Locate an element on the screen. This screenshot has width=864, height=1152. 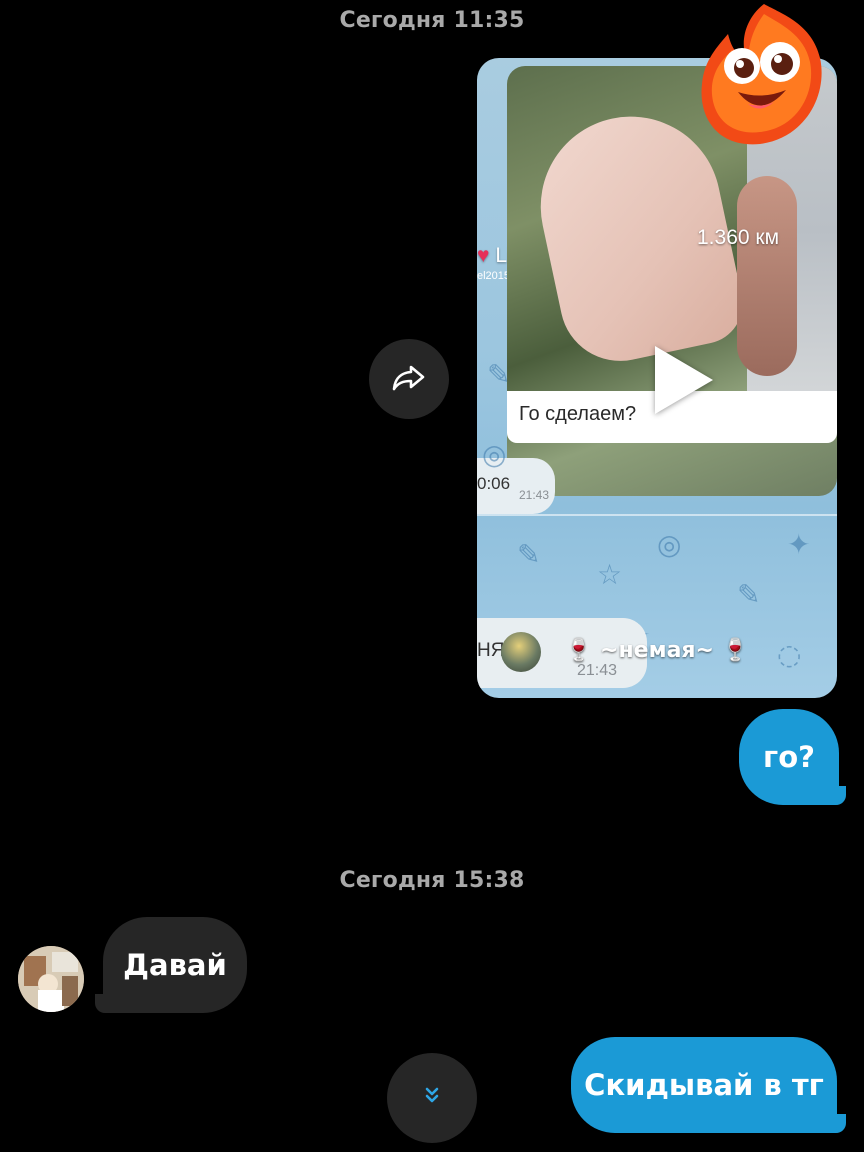
star-doodle-icon: ✦ is located at coordinates (799, 544).